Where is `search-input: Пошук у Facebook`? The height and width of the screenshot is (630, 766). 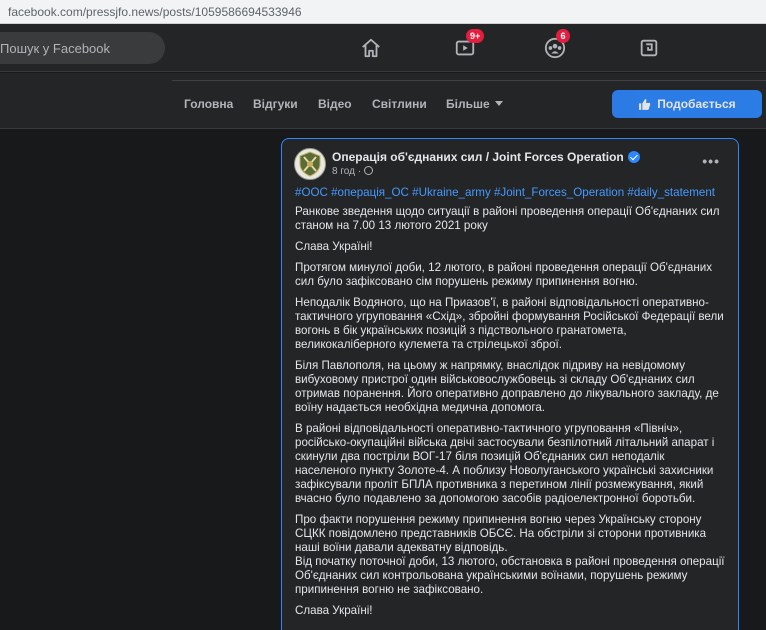
search-input: Пошук у Facebook is located at coordinates (82, 48).